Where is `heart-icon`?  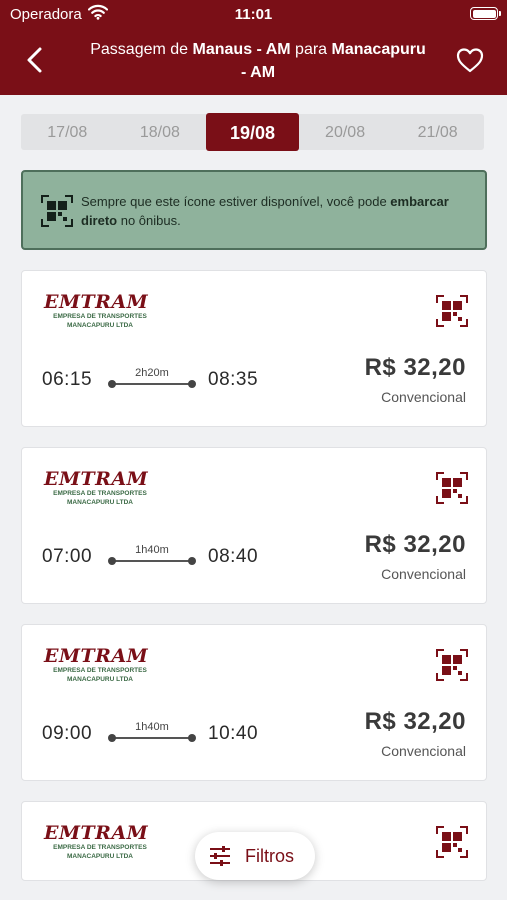 heart-icon is located at coordinates (470, 60).